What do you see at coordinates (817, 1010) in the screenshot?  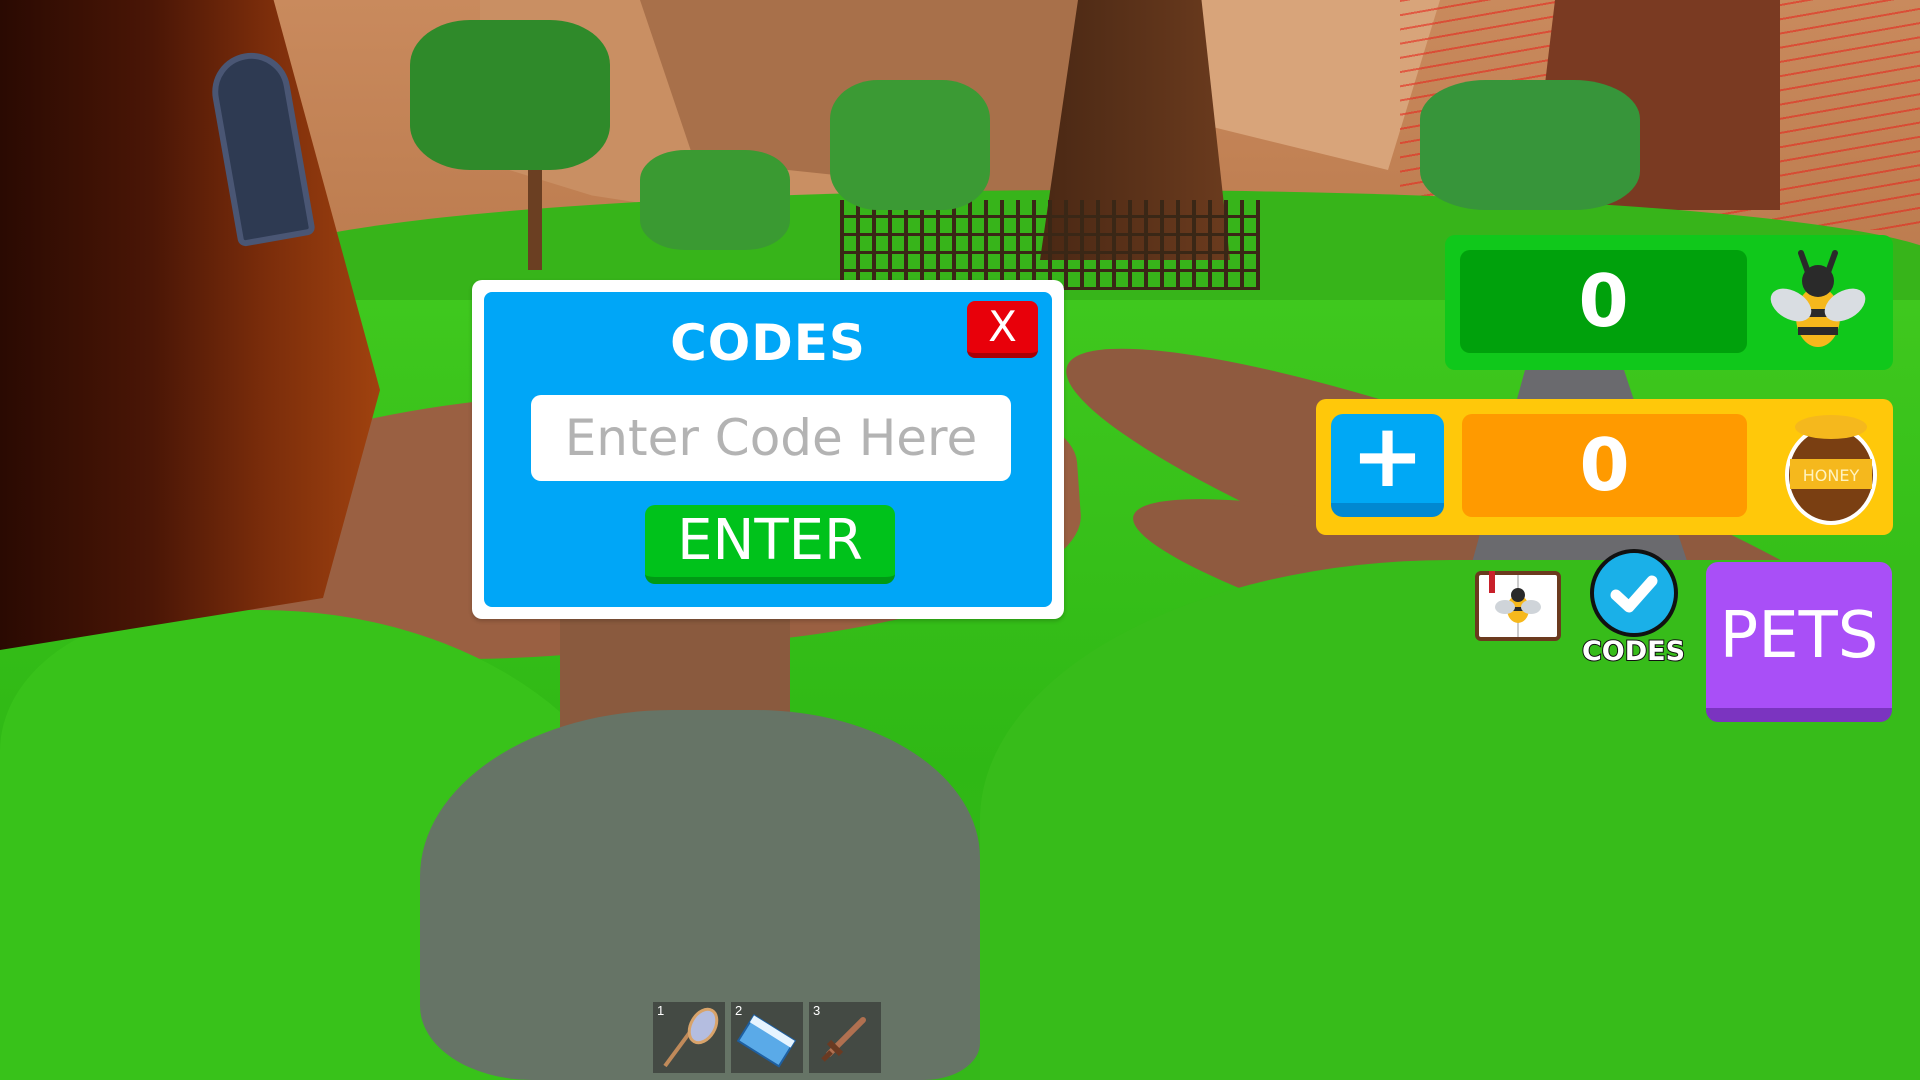 I see `slot-number: 3` at bounding box center [817, 1010].